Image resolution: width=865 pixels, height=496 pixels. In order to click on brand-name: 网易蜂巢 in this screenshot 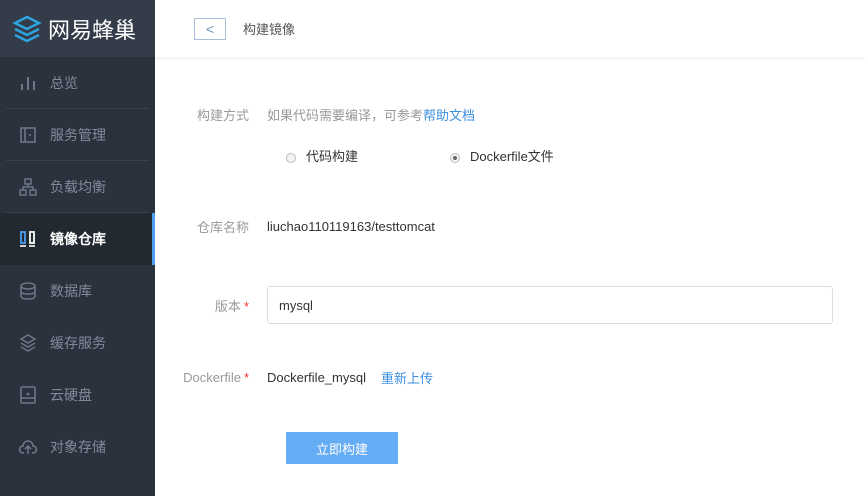, I will do `click(92, 30)`.